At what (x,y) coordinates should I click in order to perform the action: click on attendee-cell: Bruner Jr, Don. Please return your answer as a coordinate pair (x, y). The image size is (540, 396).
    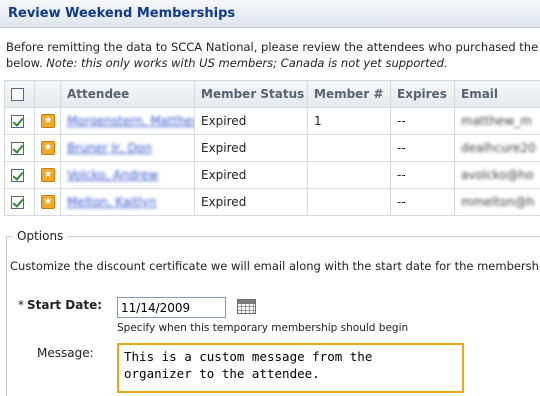
    Looking at the image, I should click on (128, 148).